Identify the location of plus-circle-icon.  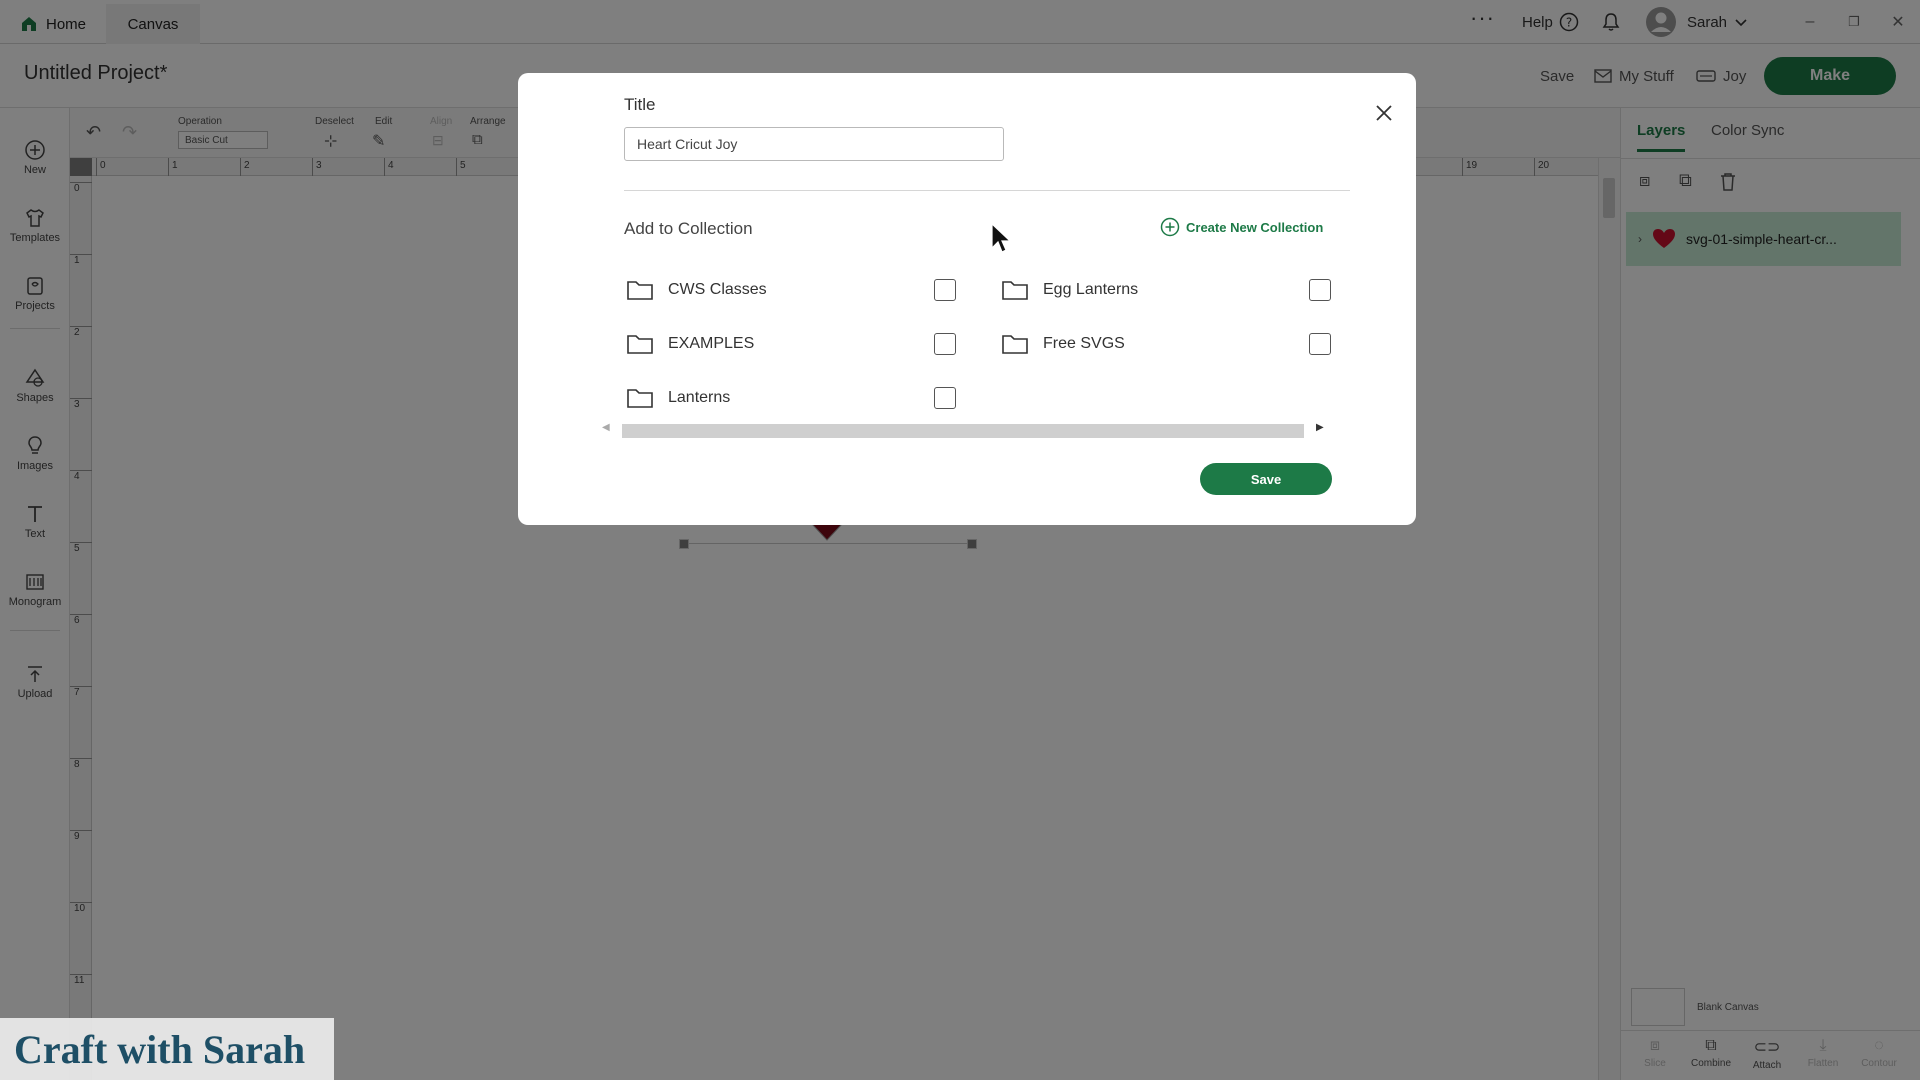
(1170, 227).